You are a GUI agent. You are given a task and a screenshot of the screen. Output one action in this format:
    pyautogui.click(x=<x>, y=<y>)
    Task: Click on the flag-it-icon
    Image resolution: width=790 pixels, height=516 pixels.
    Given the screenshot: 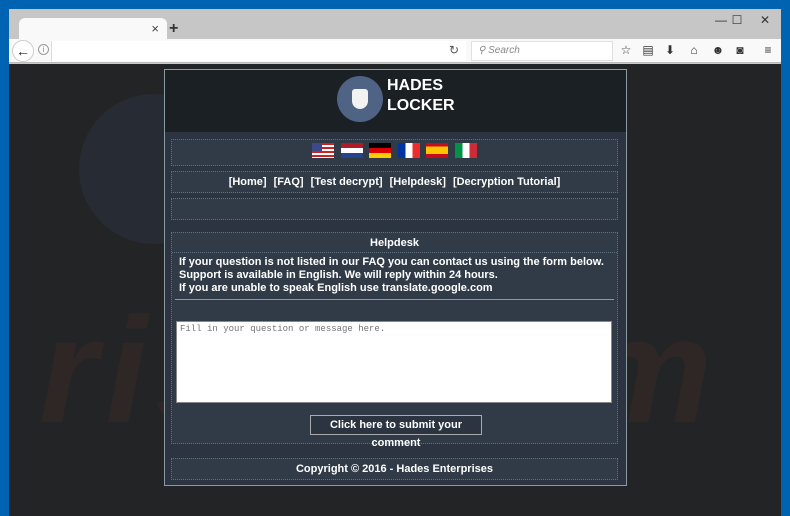 What is the action you would take?
    pyautogui.click(x=465, y=151)
    